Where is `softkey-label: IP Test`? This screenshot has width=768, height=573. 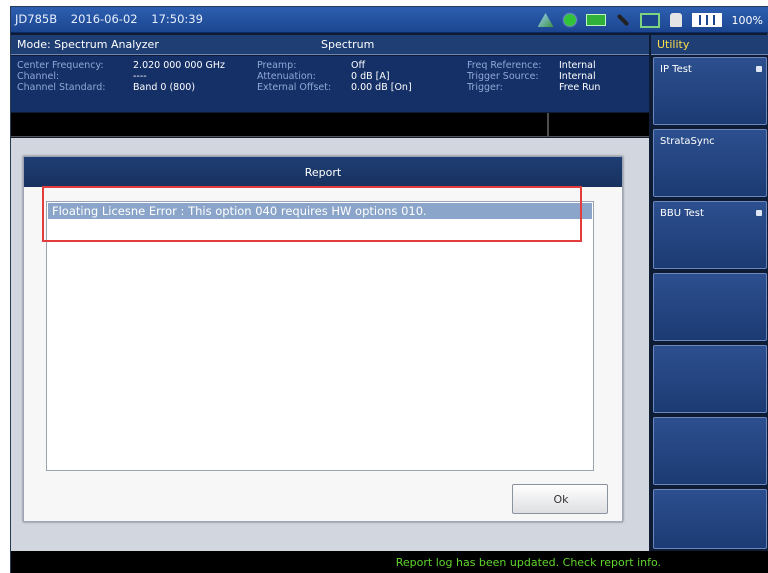
softkey-label: IP Test is located at coordinates (676, 69).